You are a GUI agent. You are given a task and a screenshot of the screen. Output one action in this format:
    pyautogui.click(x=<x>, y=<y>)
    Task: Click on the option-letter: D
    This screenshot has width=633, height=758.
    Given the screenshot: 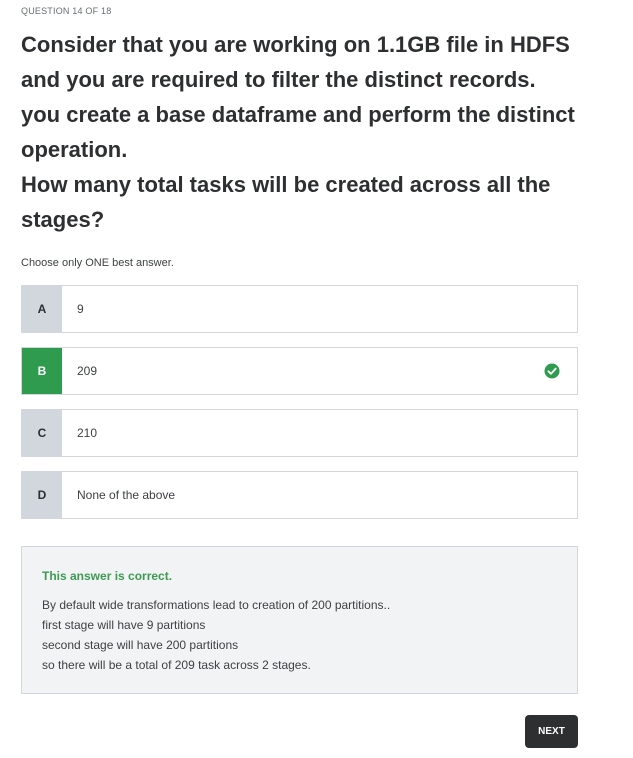 What is the action you would take?
    pyautogui.click(x=42, y=495)
    